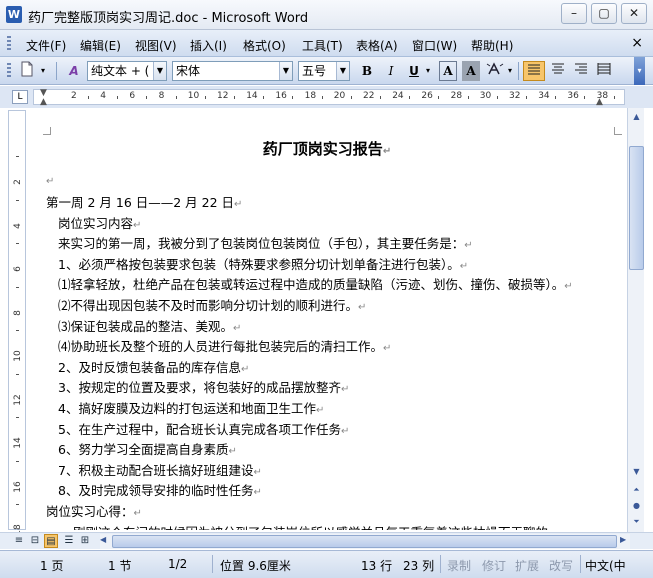 The width and height of the screenshot is (653, 578). What do you see at coordinates (414, 71) in the screenshot?
I see `underline-button: U` at bounding box center [414, 71].